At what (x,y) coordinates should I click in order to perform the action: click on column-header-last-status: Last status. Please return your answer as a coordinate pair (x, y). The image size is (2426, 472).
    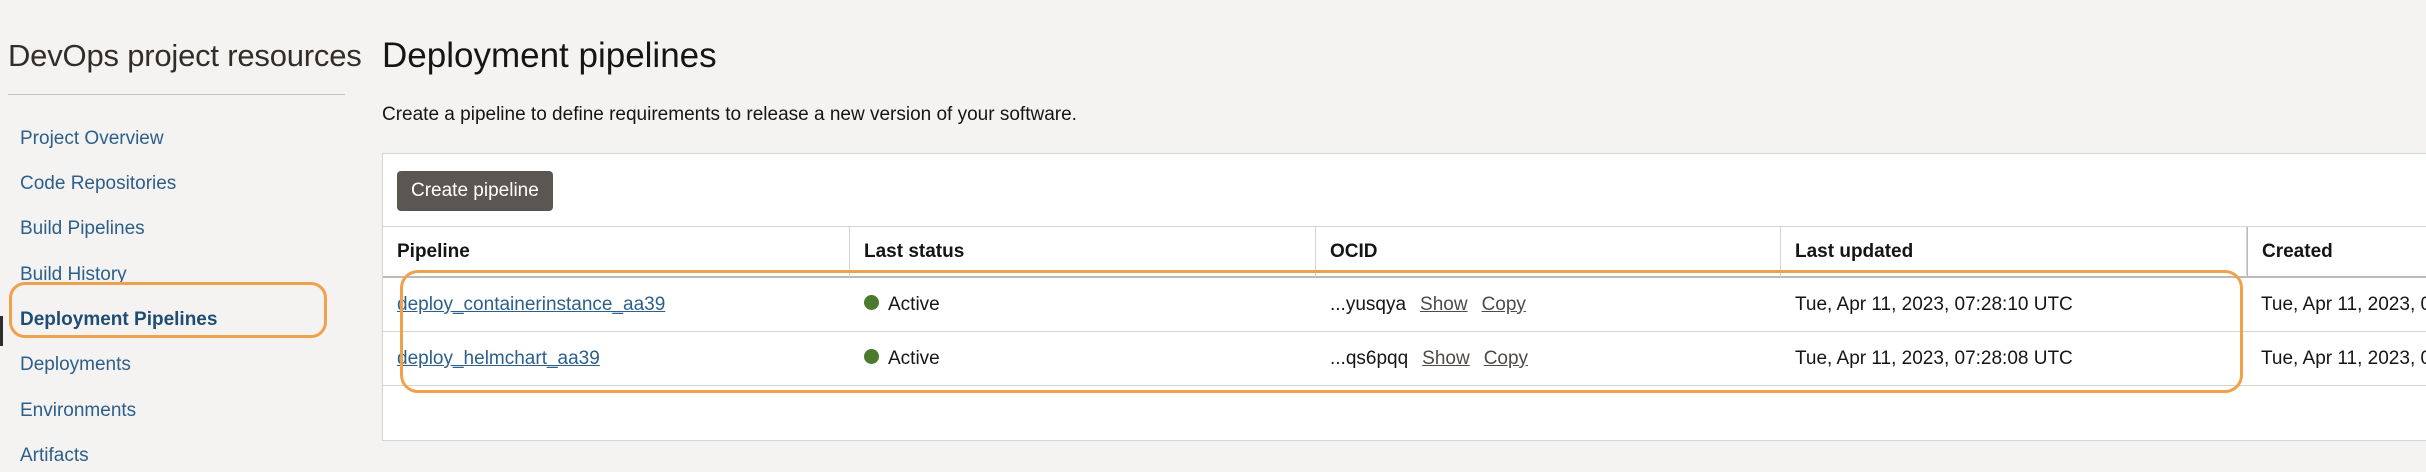
    Looking at the image, I should click on (1083, 252).